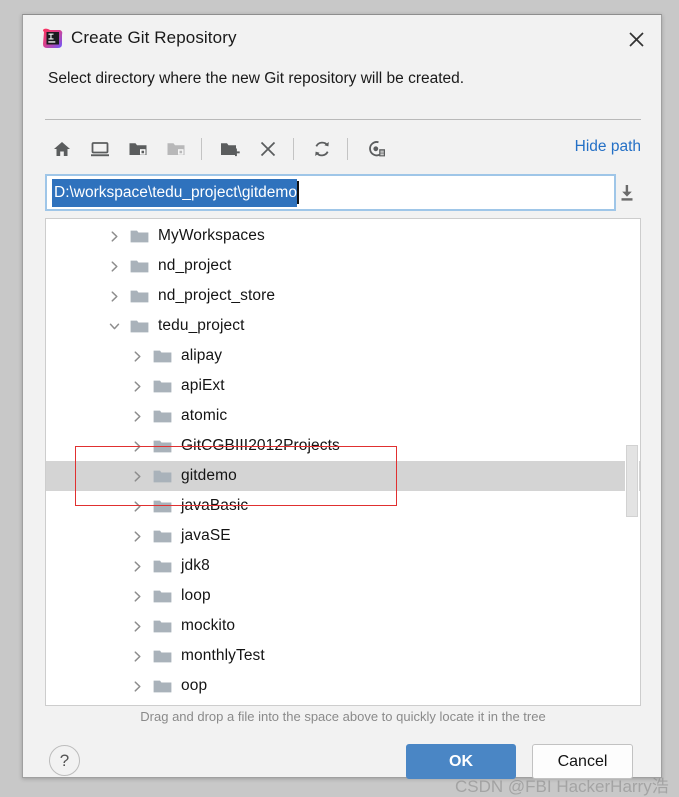  Describe the element at coordinates (343, 416) in the screenshot. I see `tree-row-atomic: atomic` at that location.